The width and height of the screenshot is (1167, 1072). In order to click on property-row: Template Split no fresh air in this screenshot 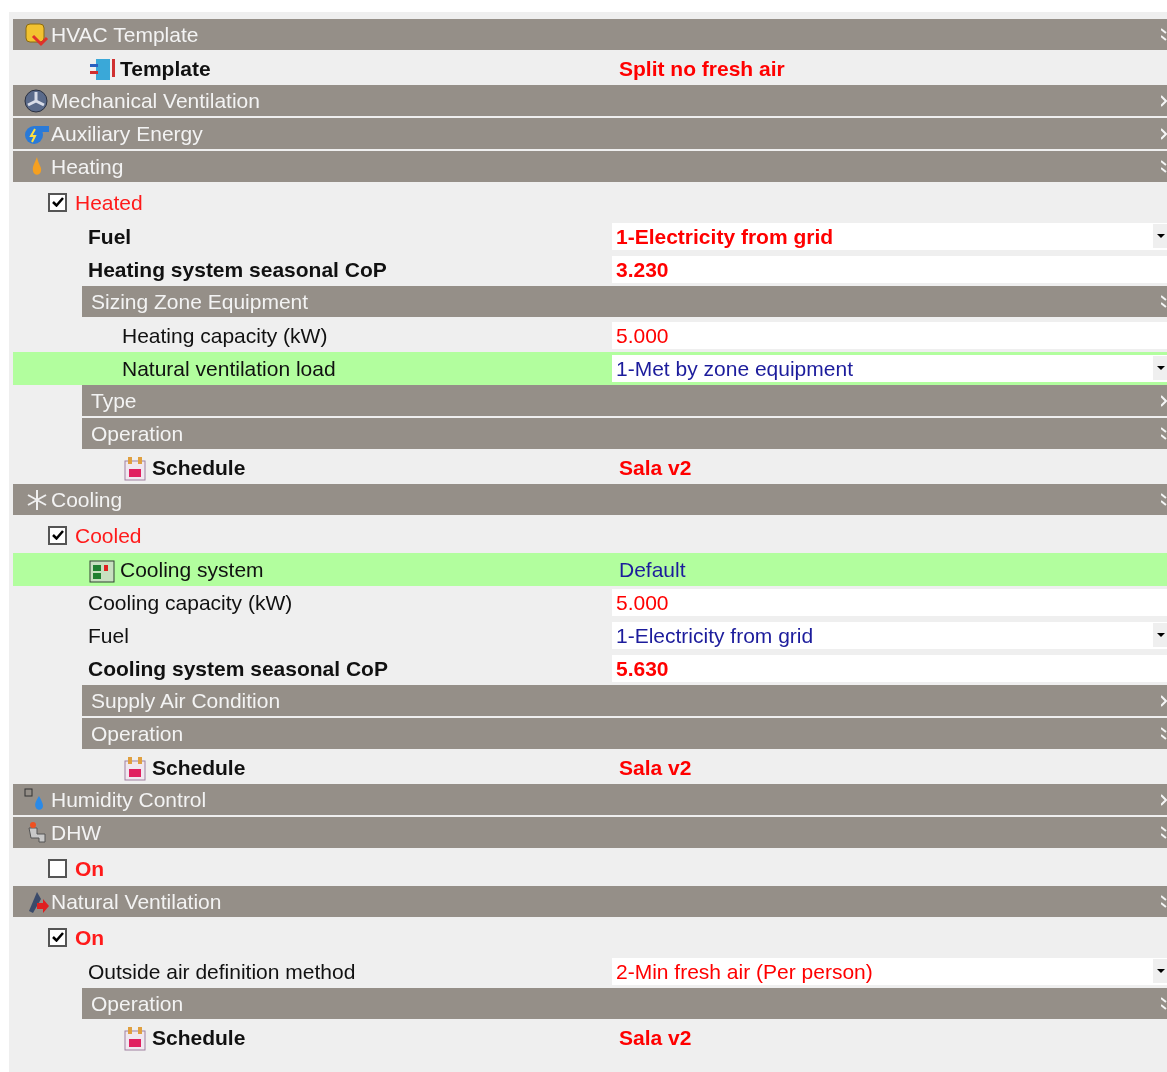, I will do `click(590, 68)`.